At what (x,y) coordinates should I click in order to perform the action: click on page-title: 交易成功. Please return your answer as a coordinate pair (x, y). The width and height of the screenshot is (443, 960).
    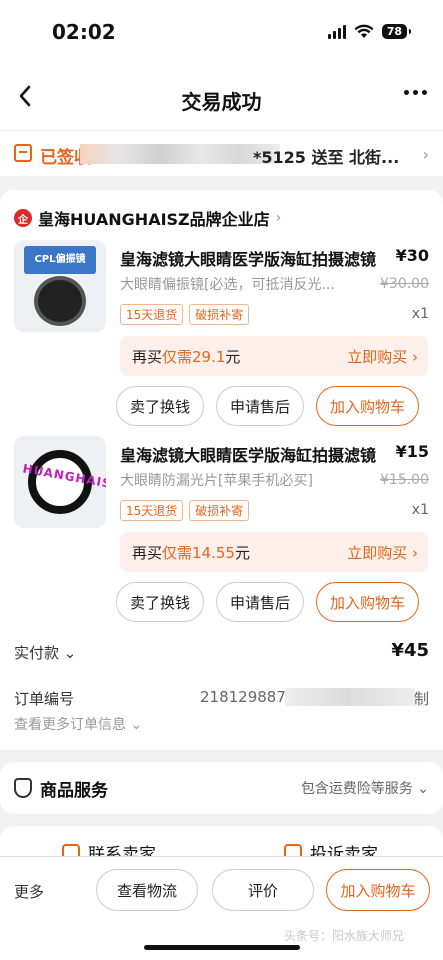
    Looking at the image, I should click on (221, 102).